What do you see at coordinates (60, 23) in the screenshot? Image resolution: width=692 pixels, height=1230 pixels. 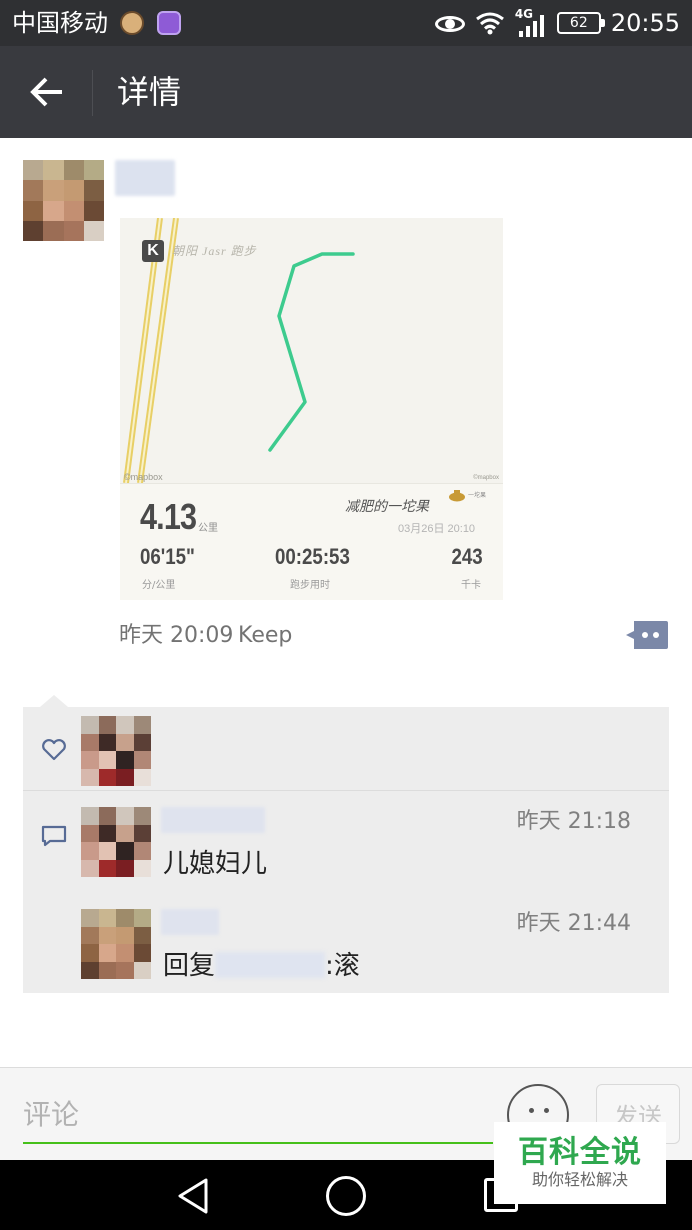 I see `carrier-label: 中国移动` at bounding box center [60, 23].